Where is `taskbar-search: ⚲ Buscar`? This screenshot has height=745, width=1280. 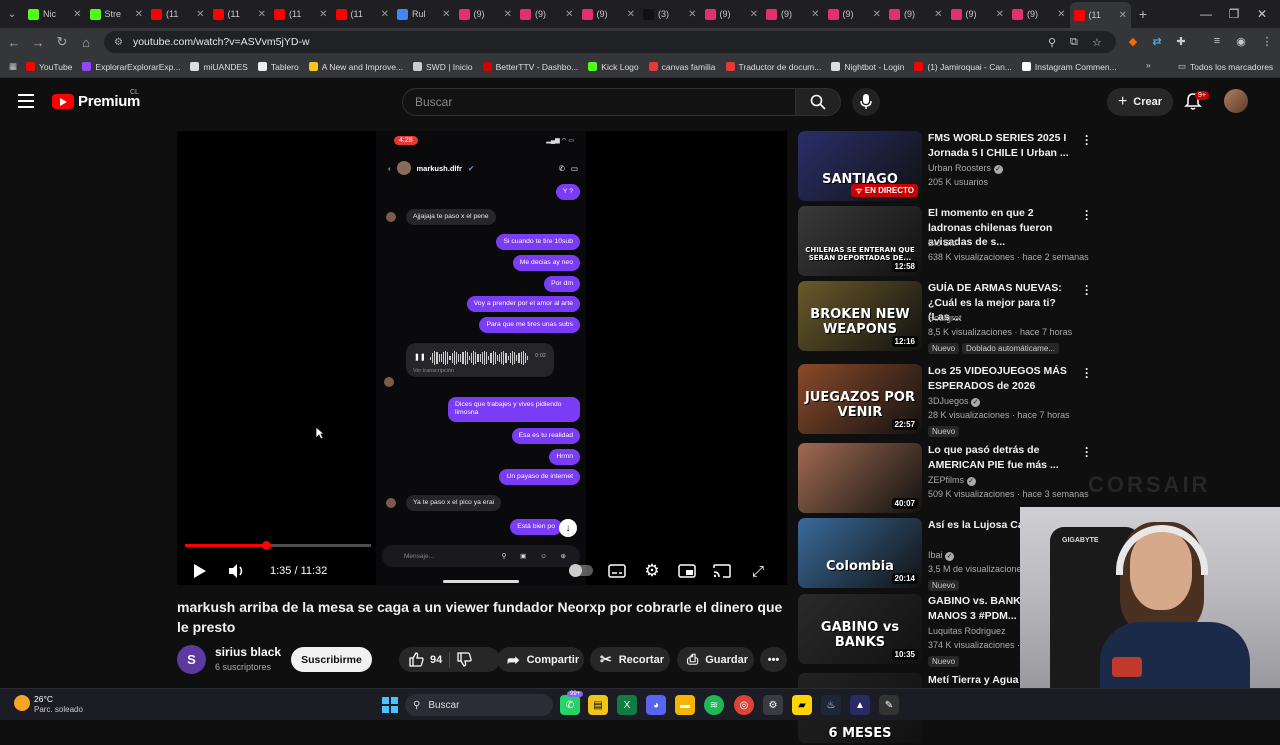
taskbar-search: ⚲ Buscar is located at coordinates (479, 705).